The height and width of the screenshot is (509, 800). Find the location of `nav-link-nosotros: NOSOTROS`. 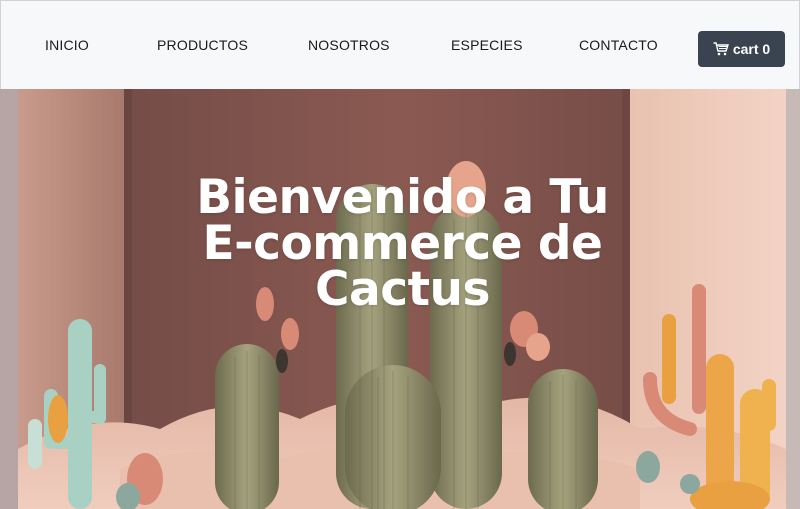

nav-link-nosotros: NOSOTROS is located at coordinates (349, 45).